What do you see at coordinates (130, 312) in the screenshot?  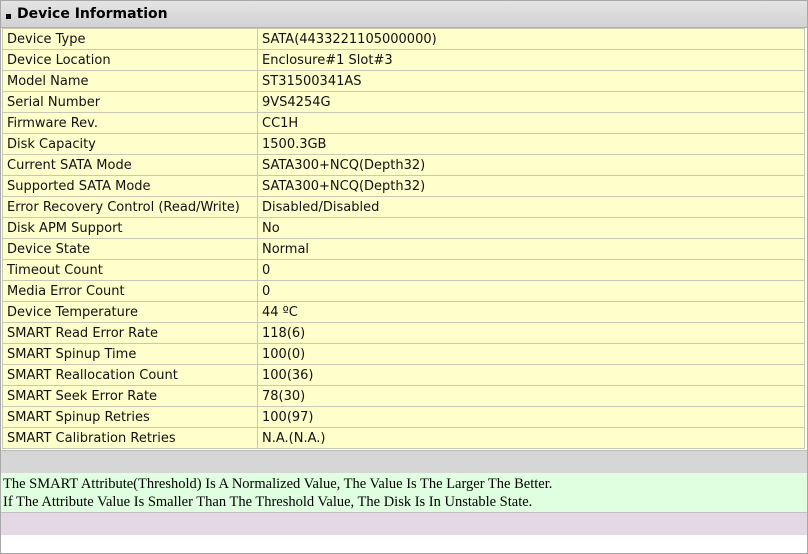 I see `row-label: Device Temperature` at bounding box center [130, 312].